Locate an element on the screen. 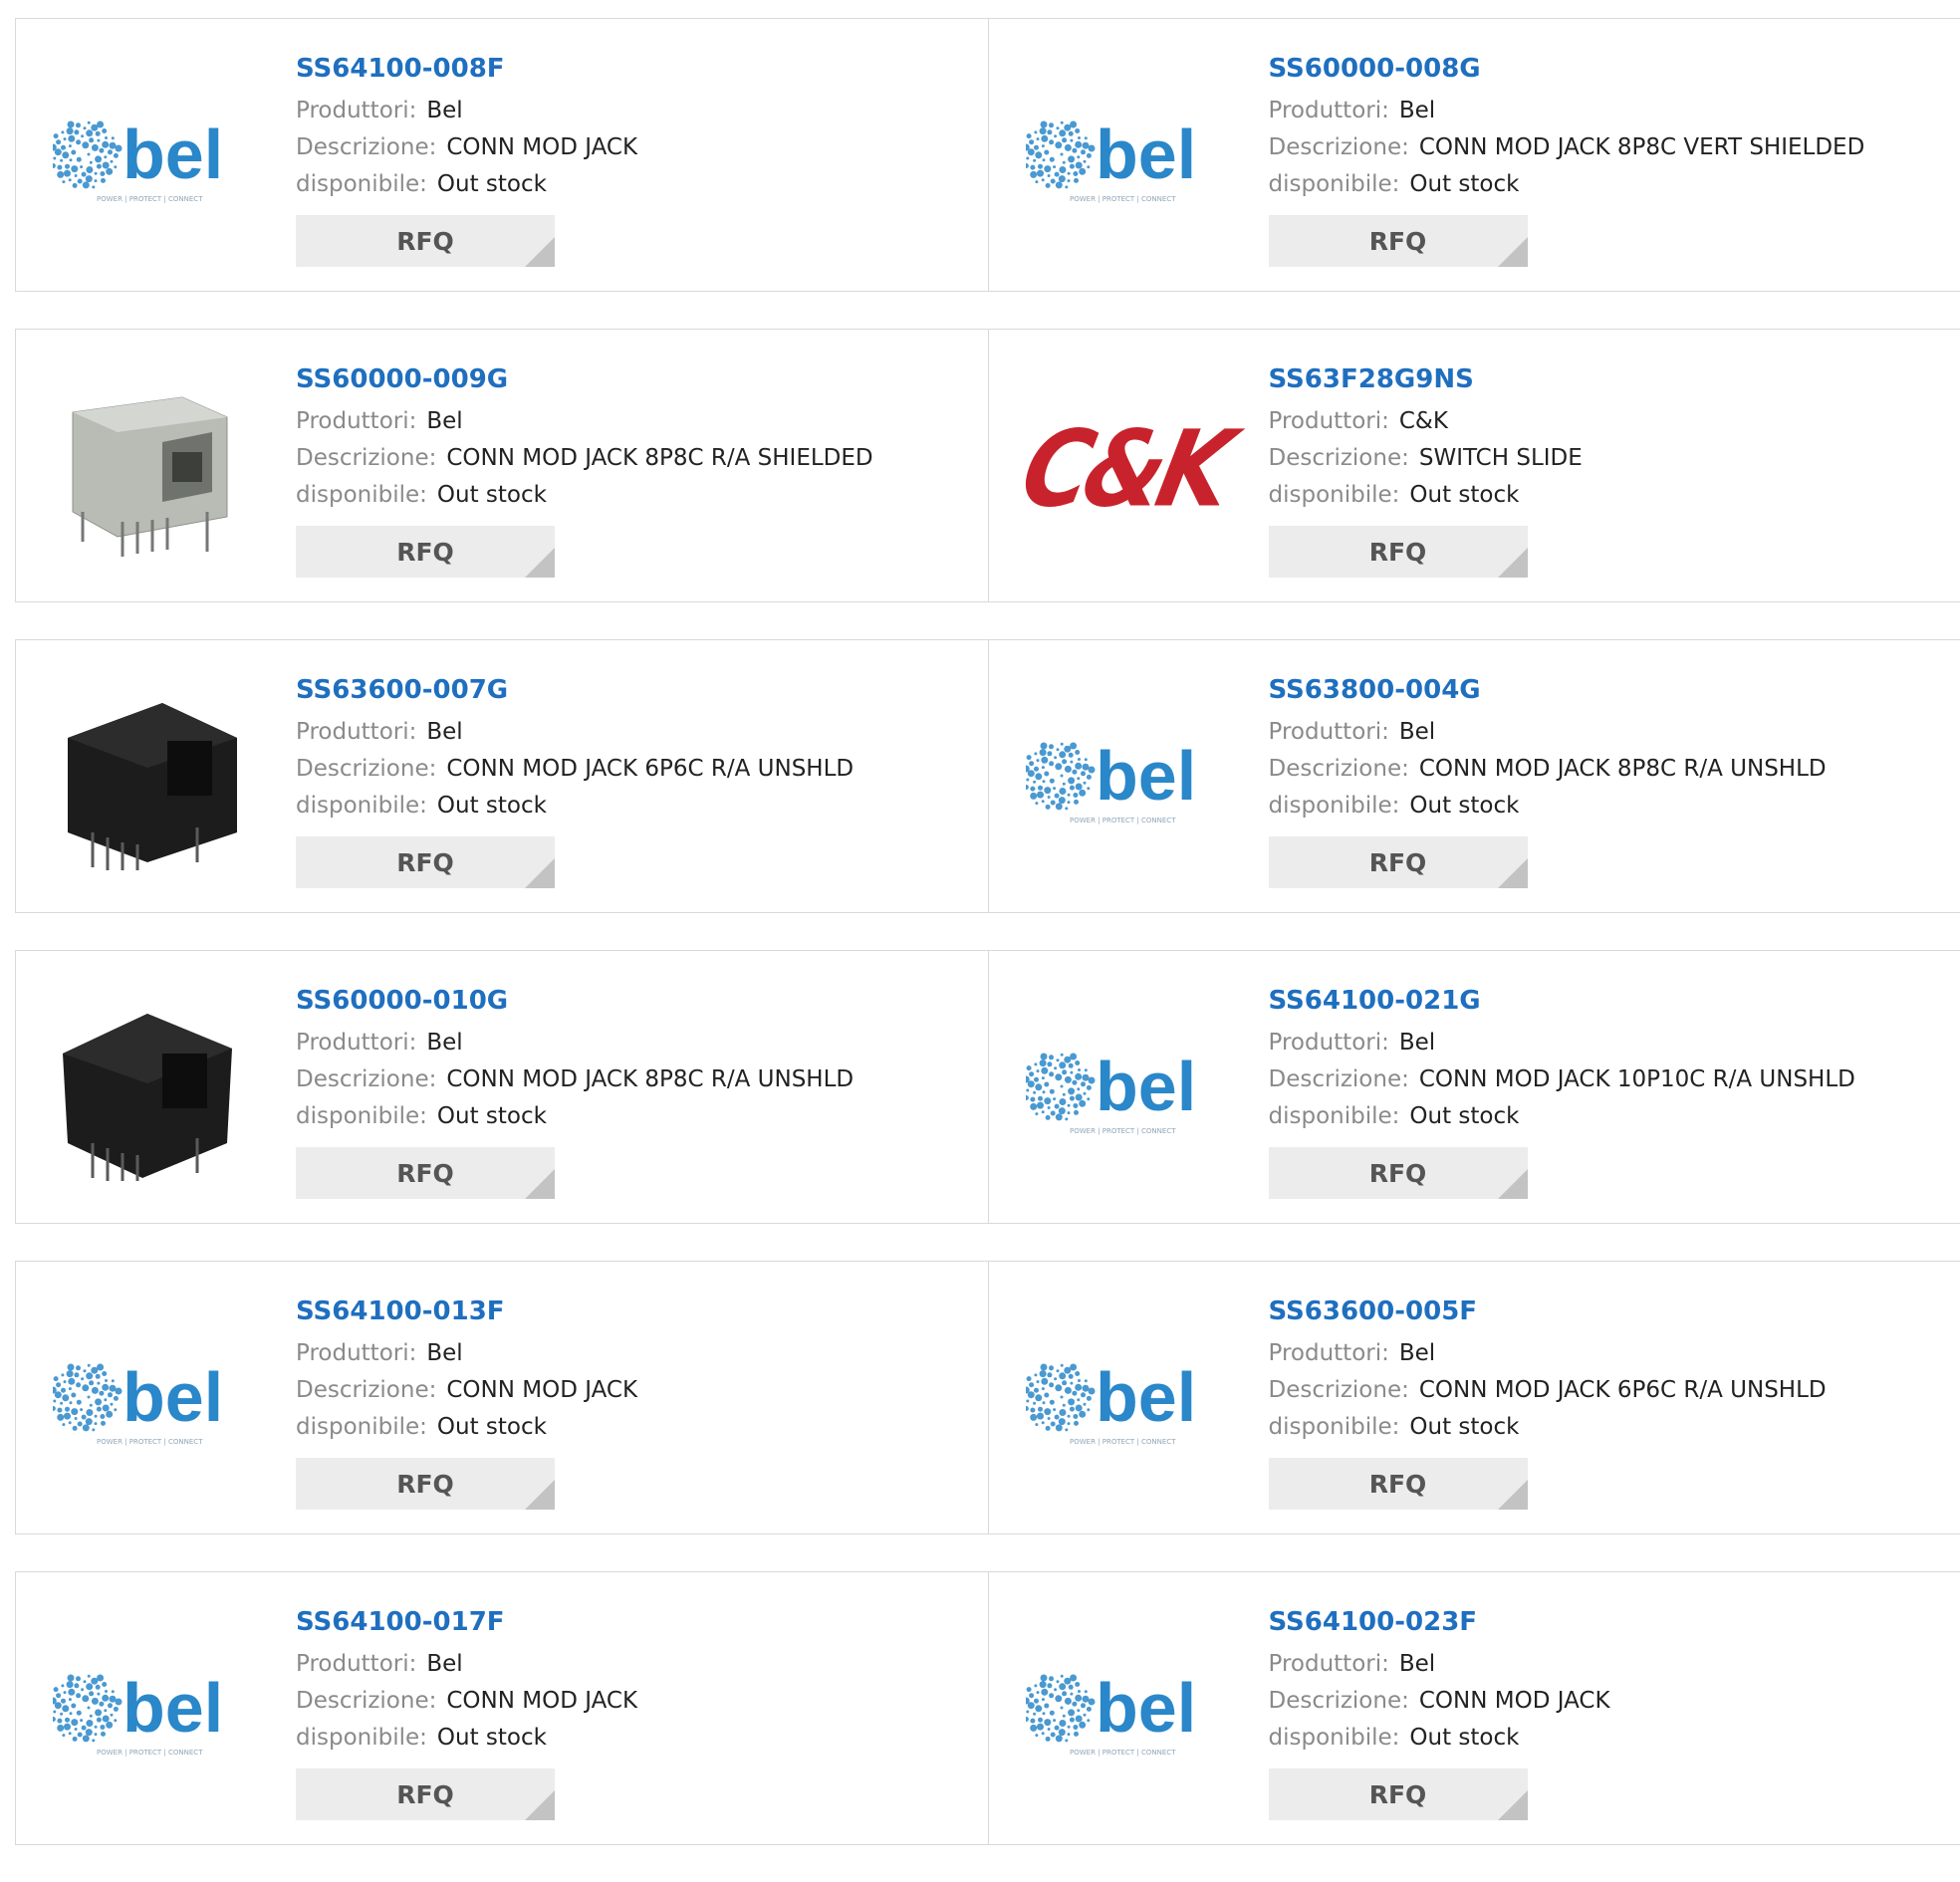  part-number-link: SS63F28G9NS is located at coordinates (1426, 379).